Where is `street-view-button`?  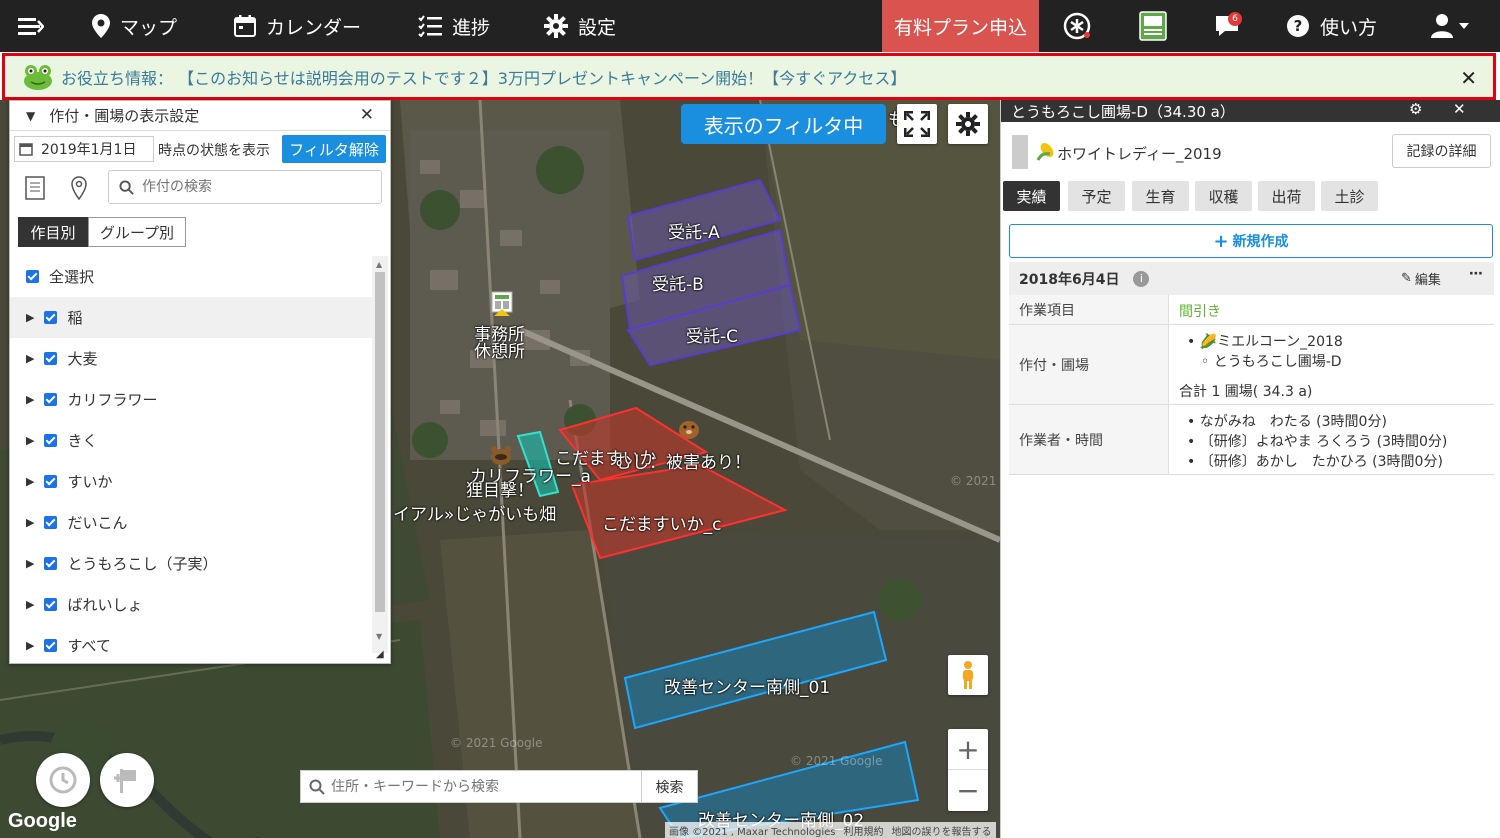
street-view-button is located at coordinates (968, 675).